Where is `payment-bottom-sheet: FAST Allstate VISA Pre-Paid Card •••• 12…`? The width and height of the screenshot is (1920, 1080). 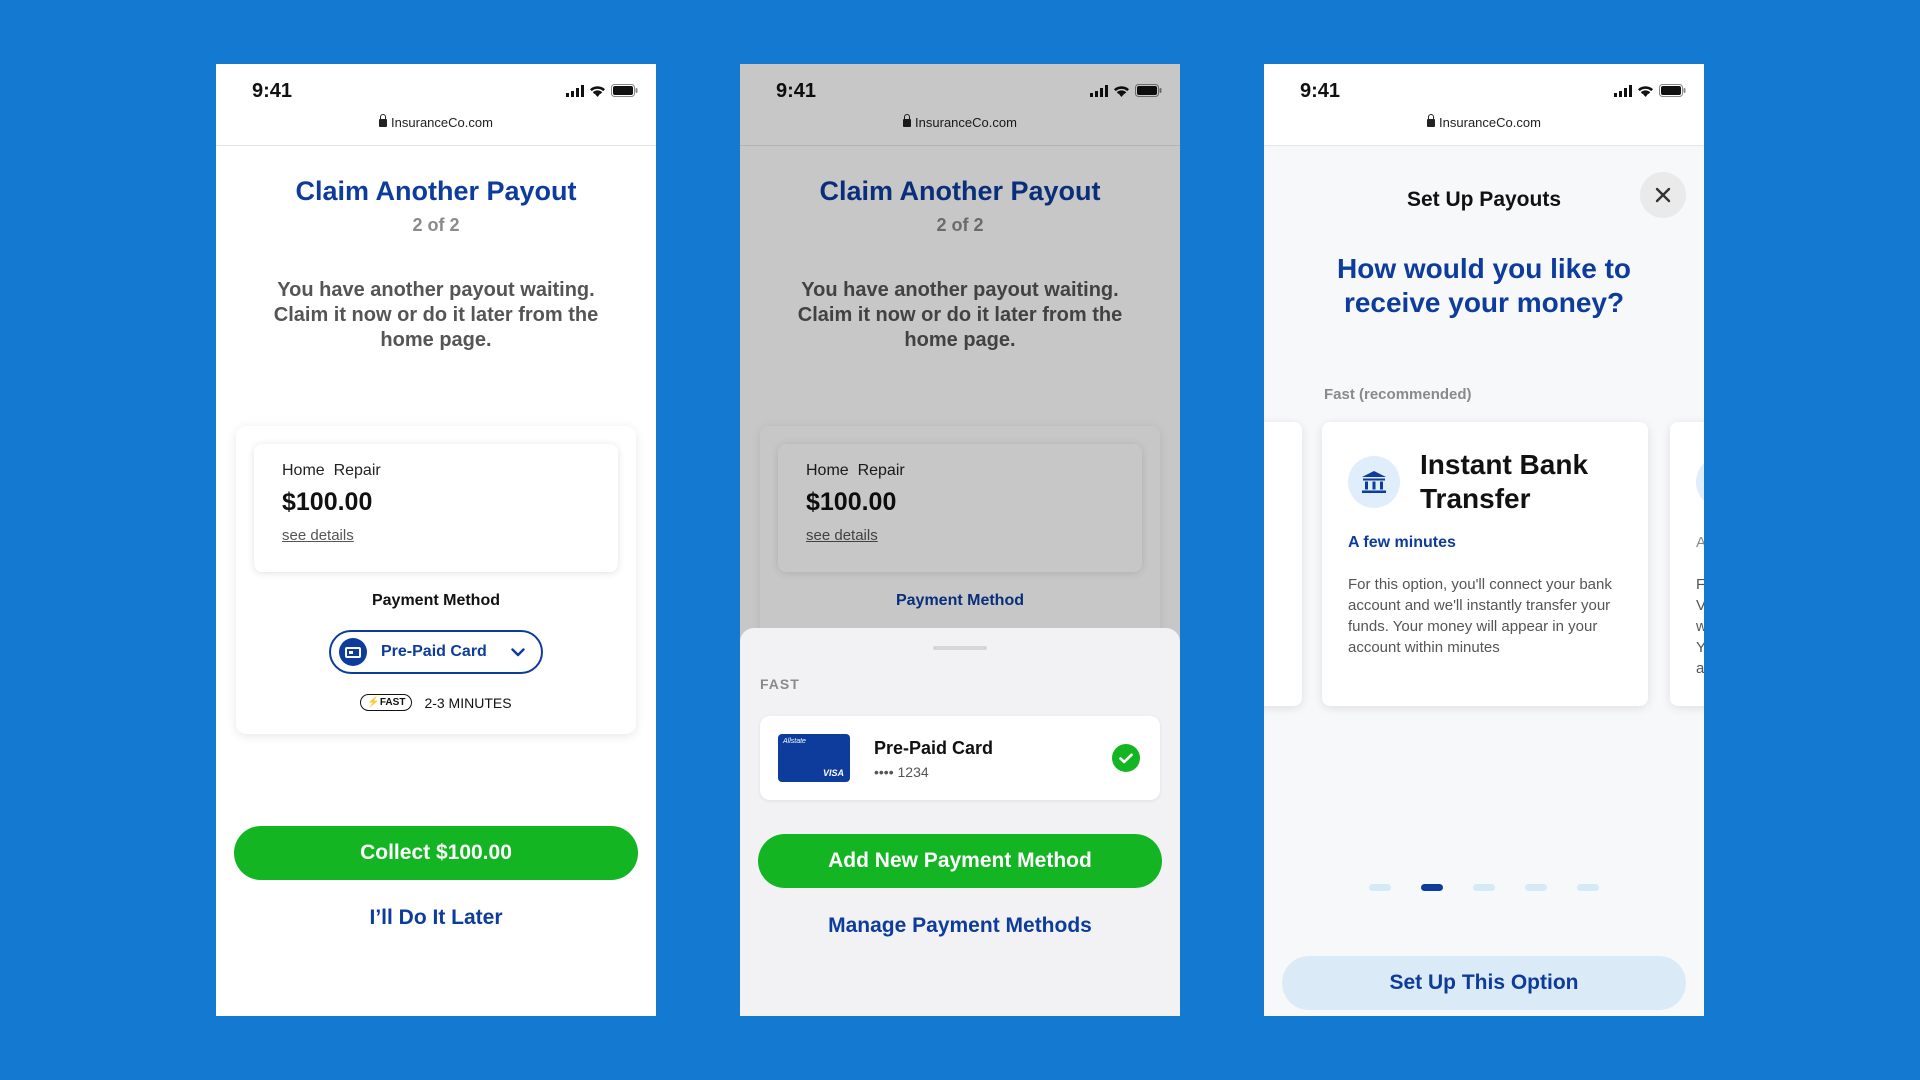 payment-bottom-sheet: FAST Allstate VISA Pre-Paid Card •••• 12… is located at coordinates (960, 822).